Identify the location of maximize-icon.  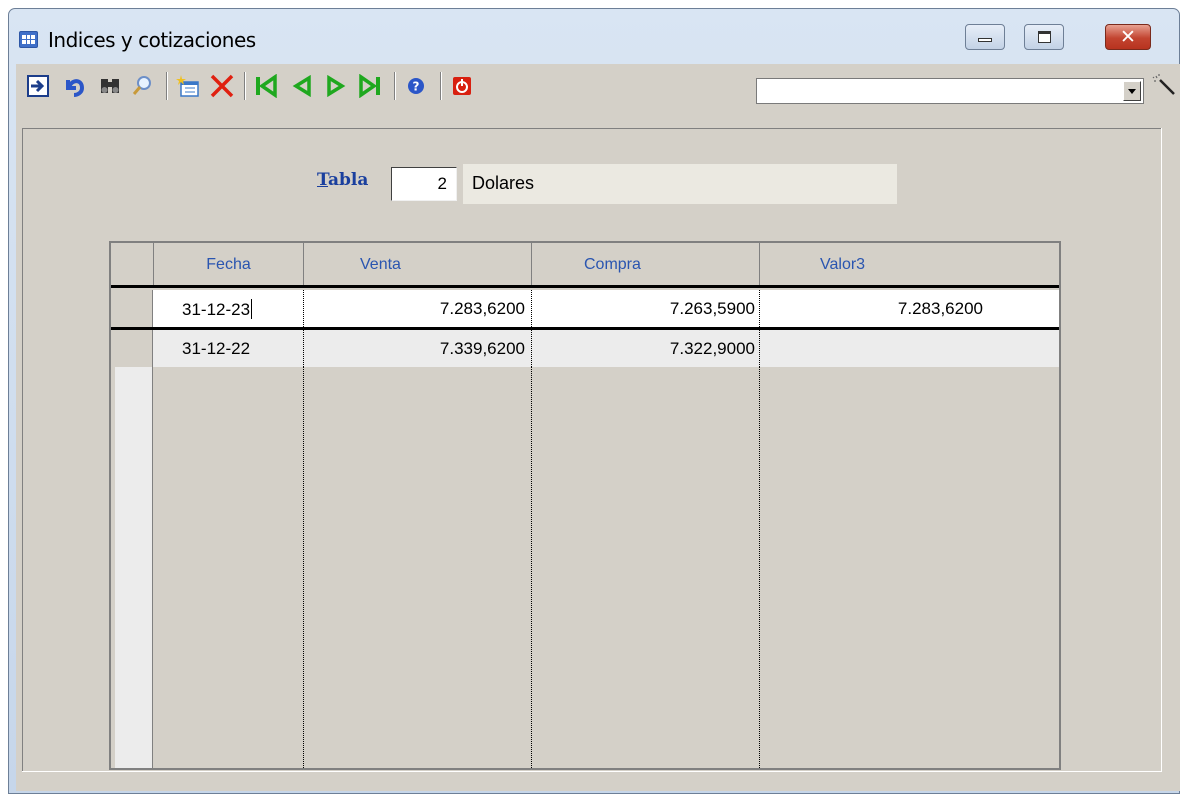
(1044, 37).